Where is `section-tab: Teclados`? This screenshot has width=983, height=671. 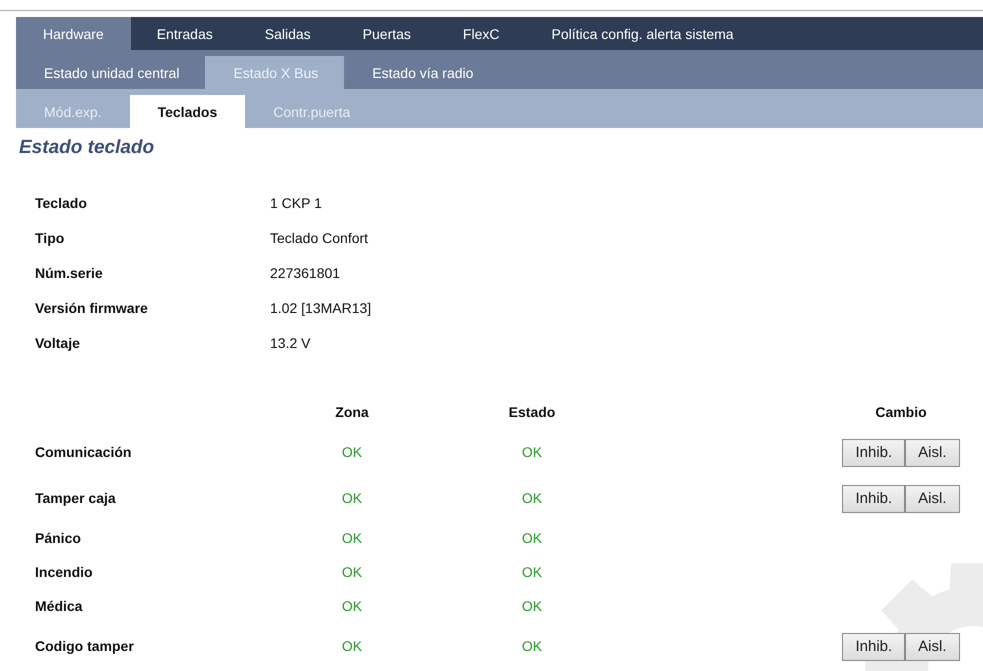
section-tab: Teclados is located at coordinates (188, 111).